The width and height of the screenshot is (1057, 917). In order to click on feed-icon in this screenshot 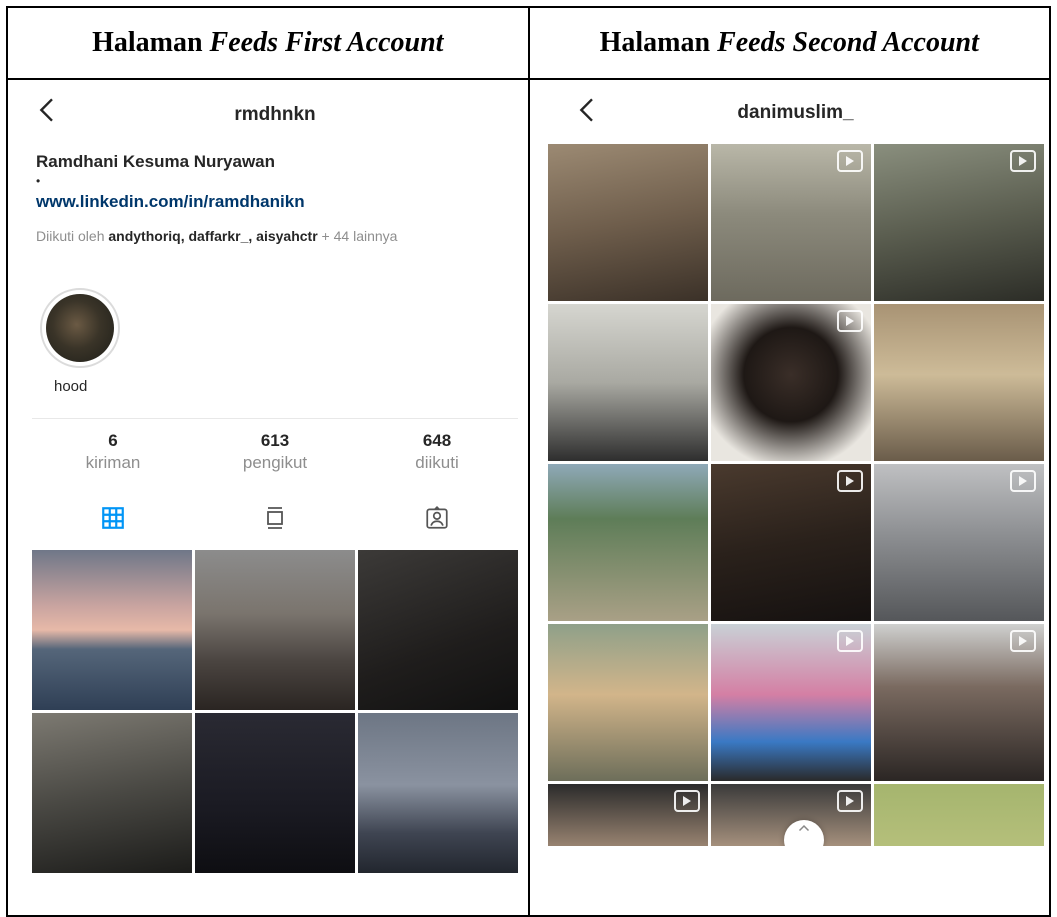, I will do `click(275, 518)`.